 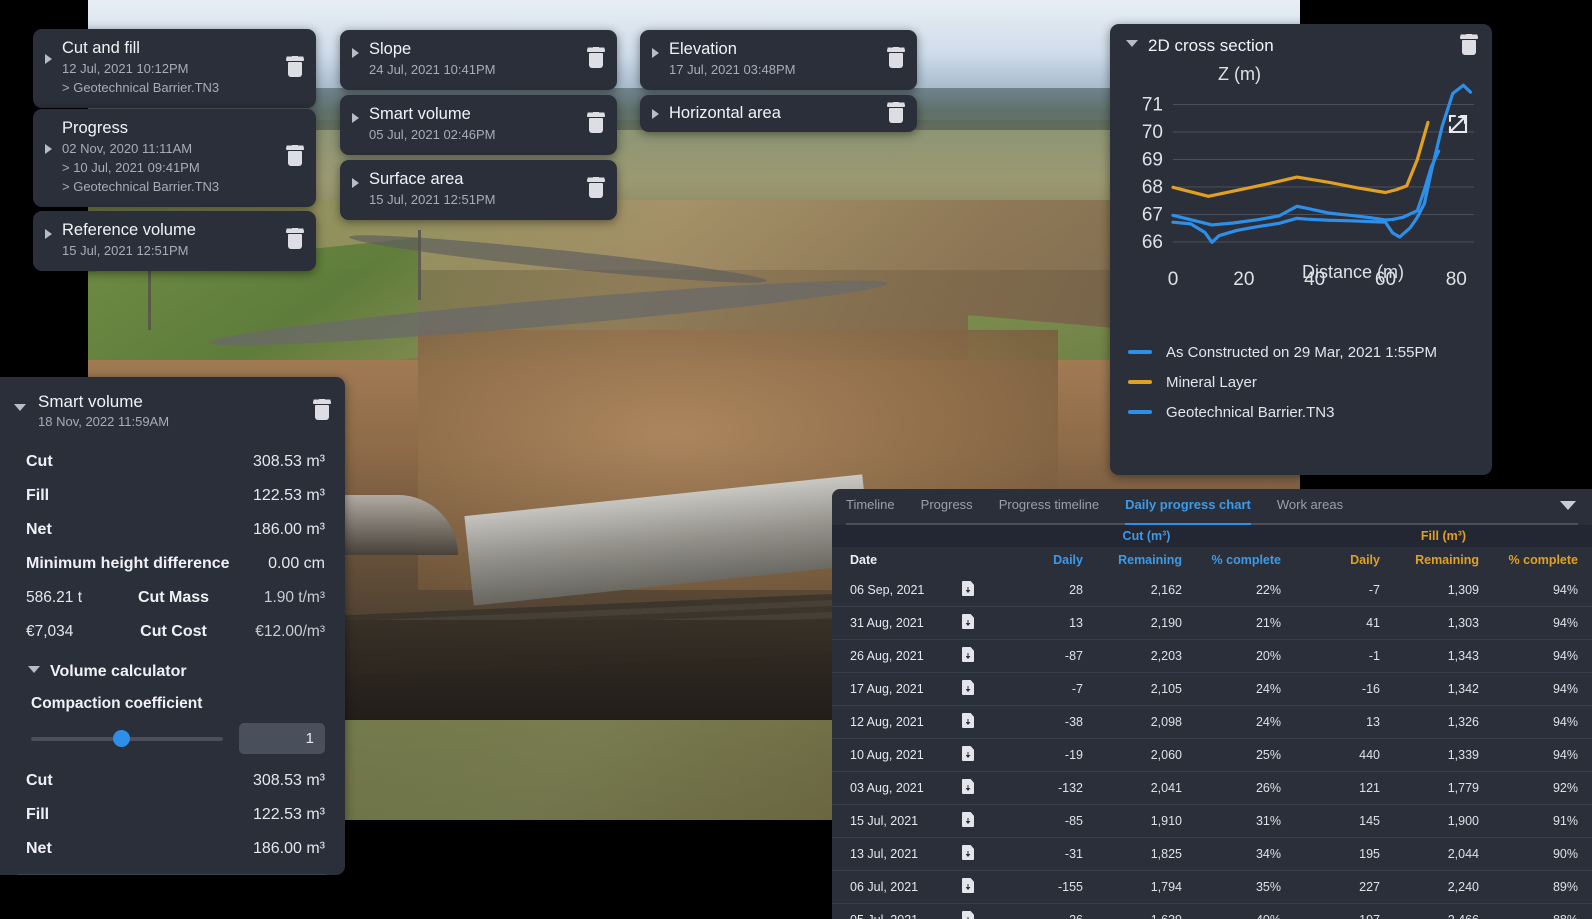 I want to click on compaction-slider, so click(x=127, y=738).